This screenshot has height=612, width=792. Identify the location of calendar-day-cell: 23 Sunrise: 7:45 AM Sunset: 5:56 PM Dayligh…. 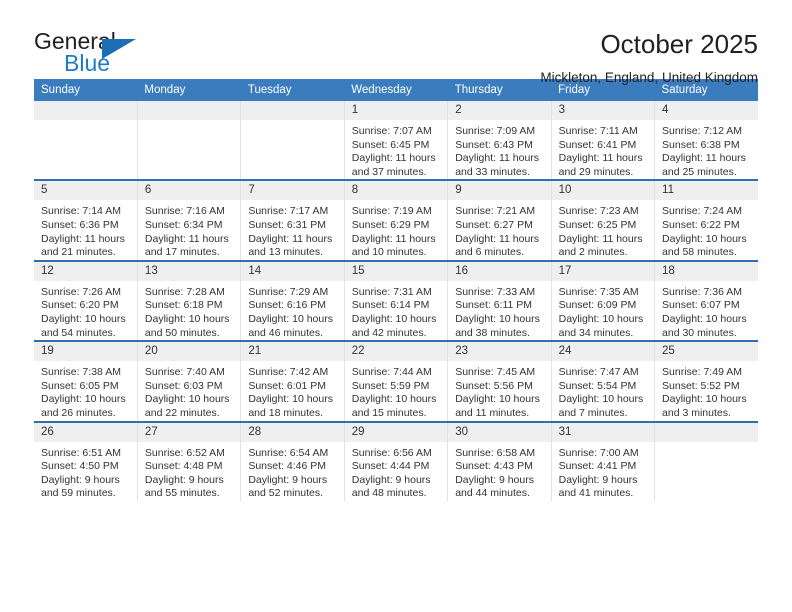
(499, 381).